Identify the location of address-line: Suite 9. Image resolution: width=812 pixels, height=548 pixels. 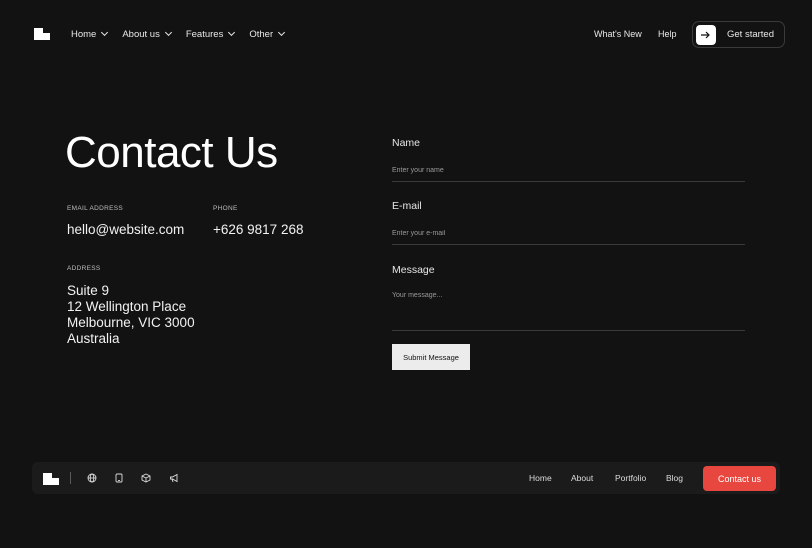
(88, 290).